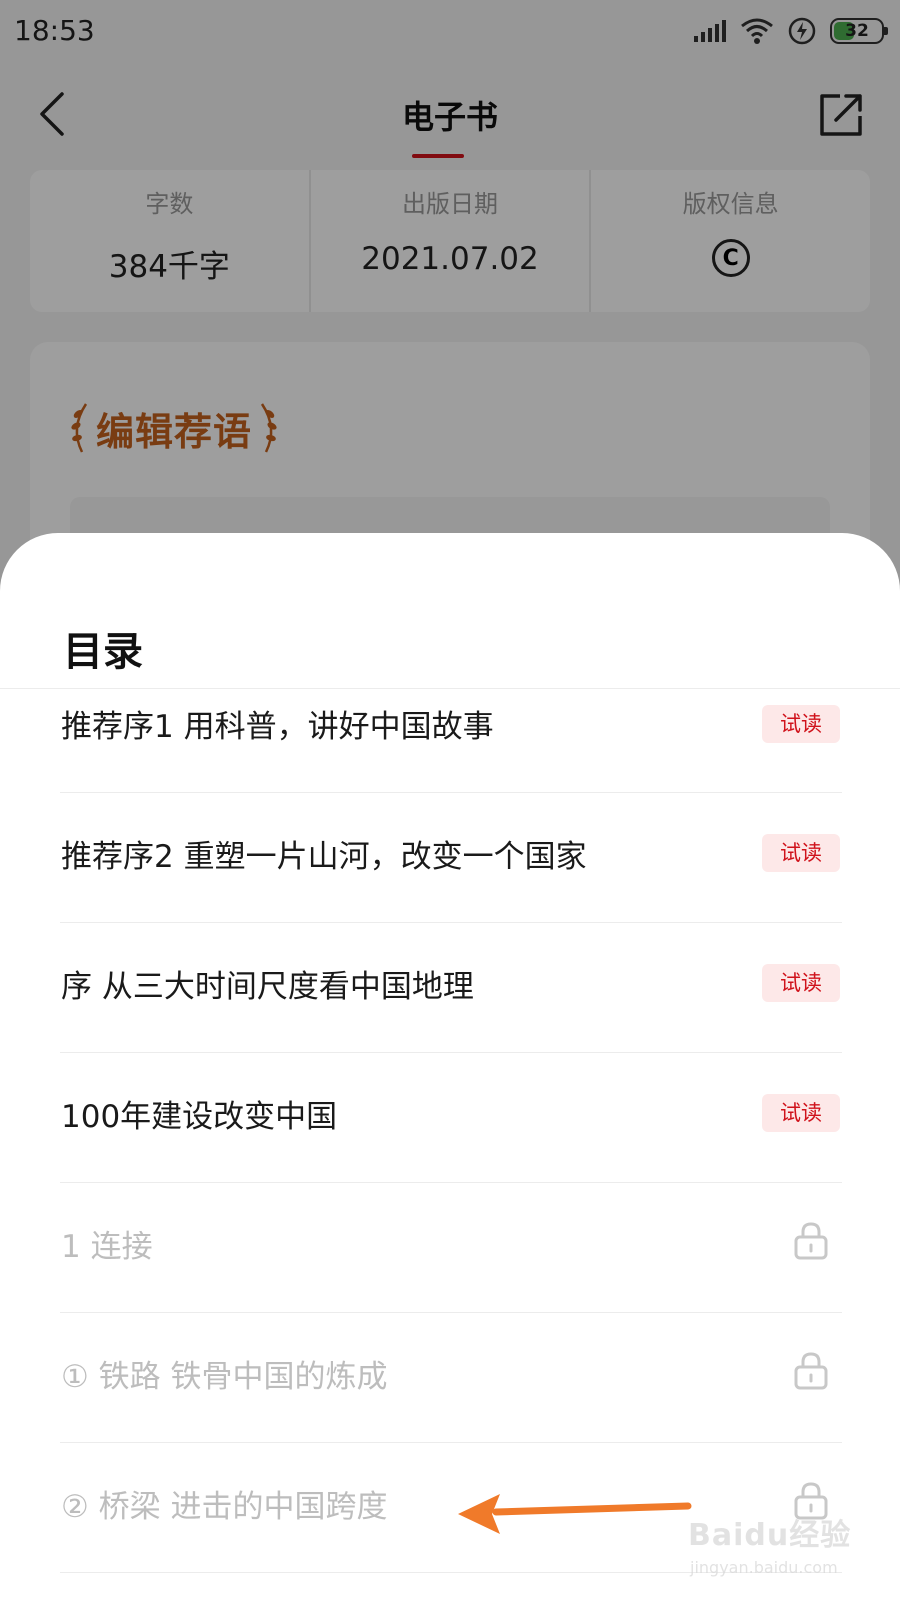 The image size is (900, 1600). Describe the element at coordinates (103, 652) in the screenshot. I see `toc-title: 目录` at that location.